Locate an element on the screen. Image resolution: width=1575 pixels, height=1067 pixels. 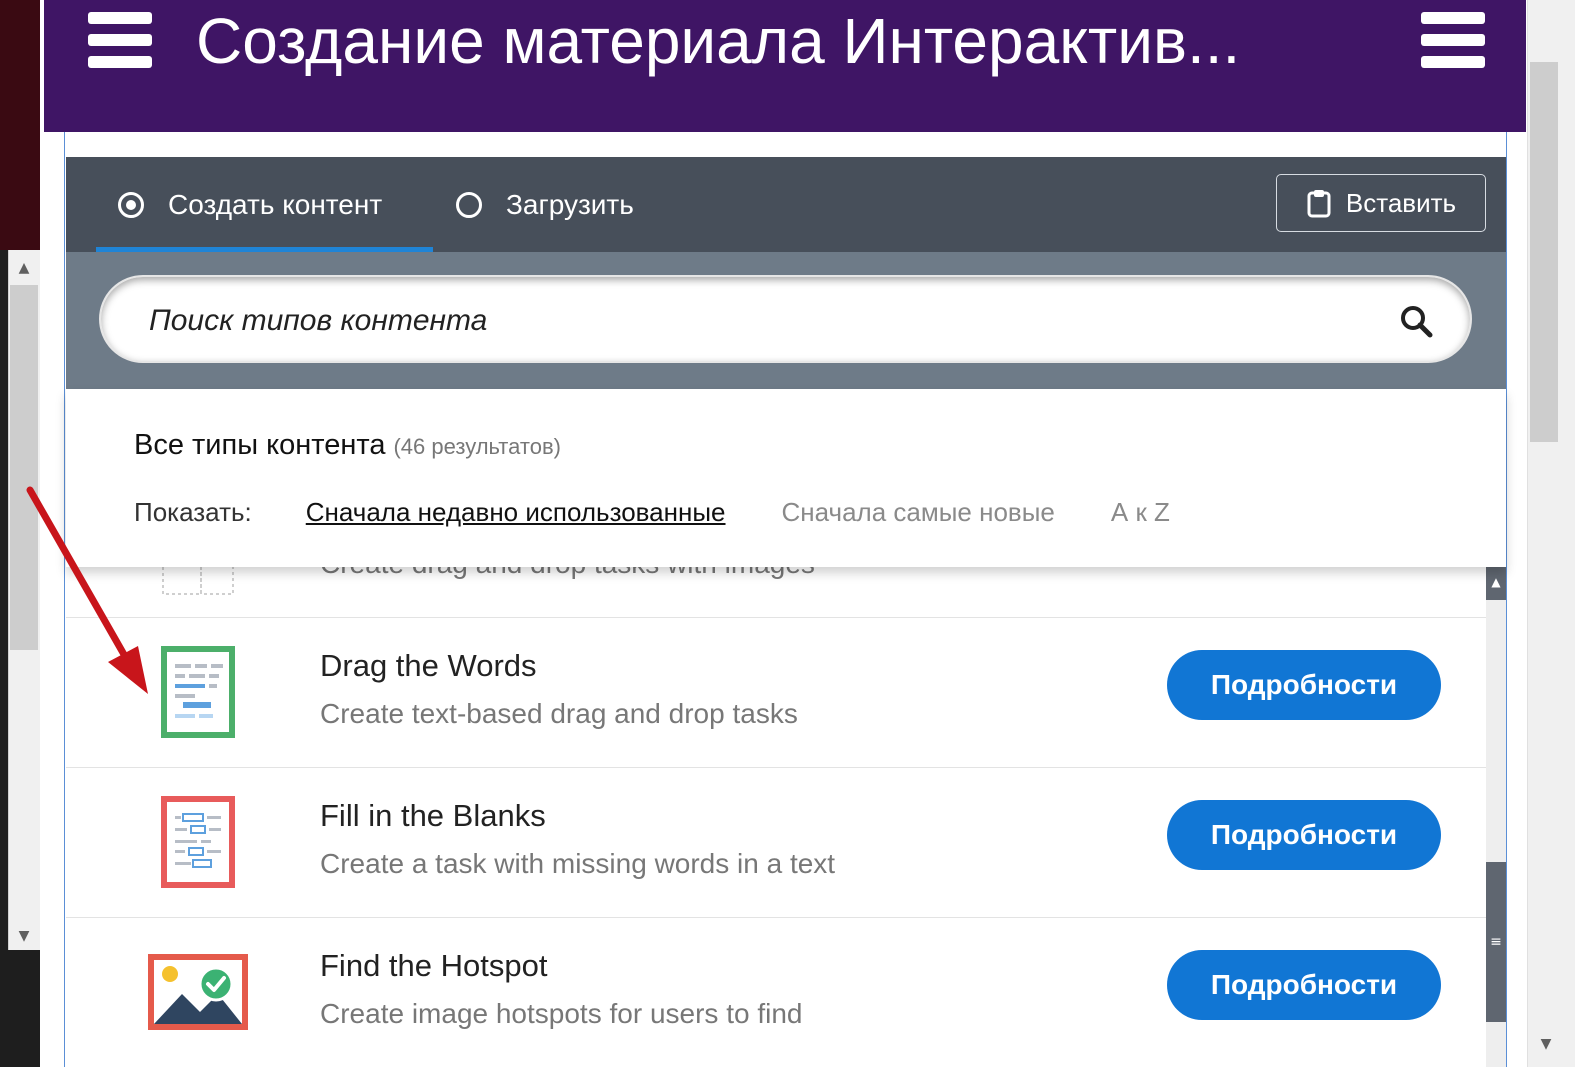
search-placeholder: Поиск типов контента is located at coordinates (318, 320).